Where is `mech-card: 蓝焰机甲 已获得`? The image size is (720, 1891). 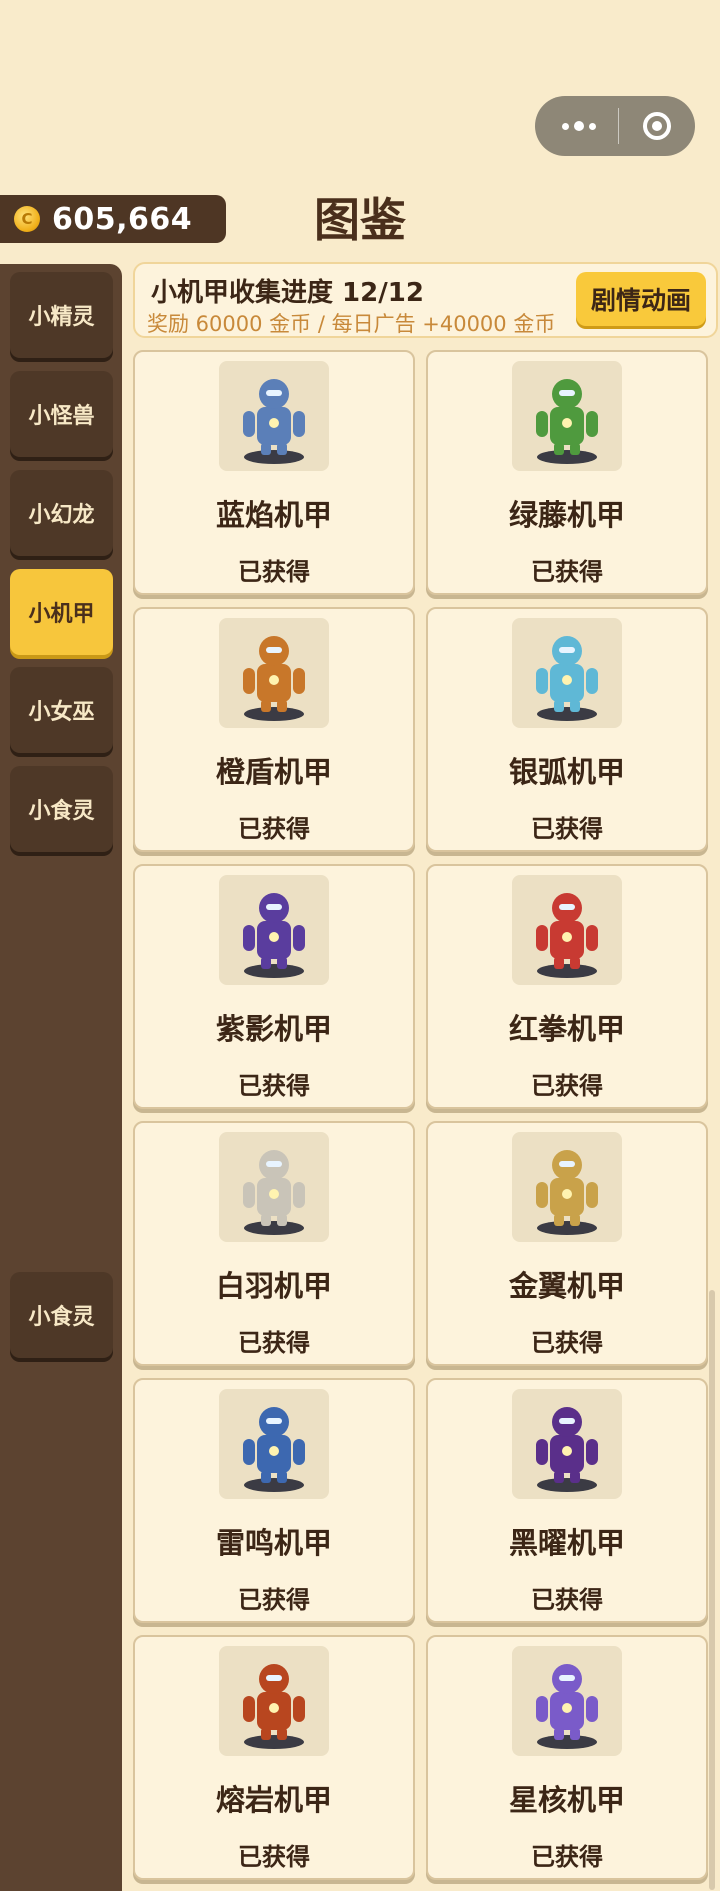 mech-card: 蓝焰机甲 已获得 is located at coordinates (274, 472).